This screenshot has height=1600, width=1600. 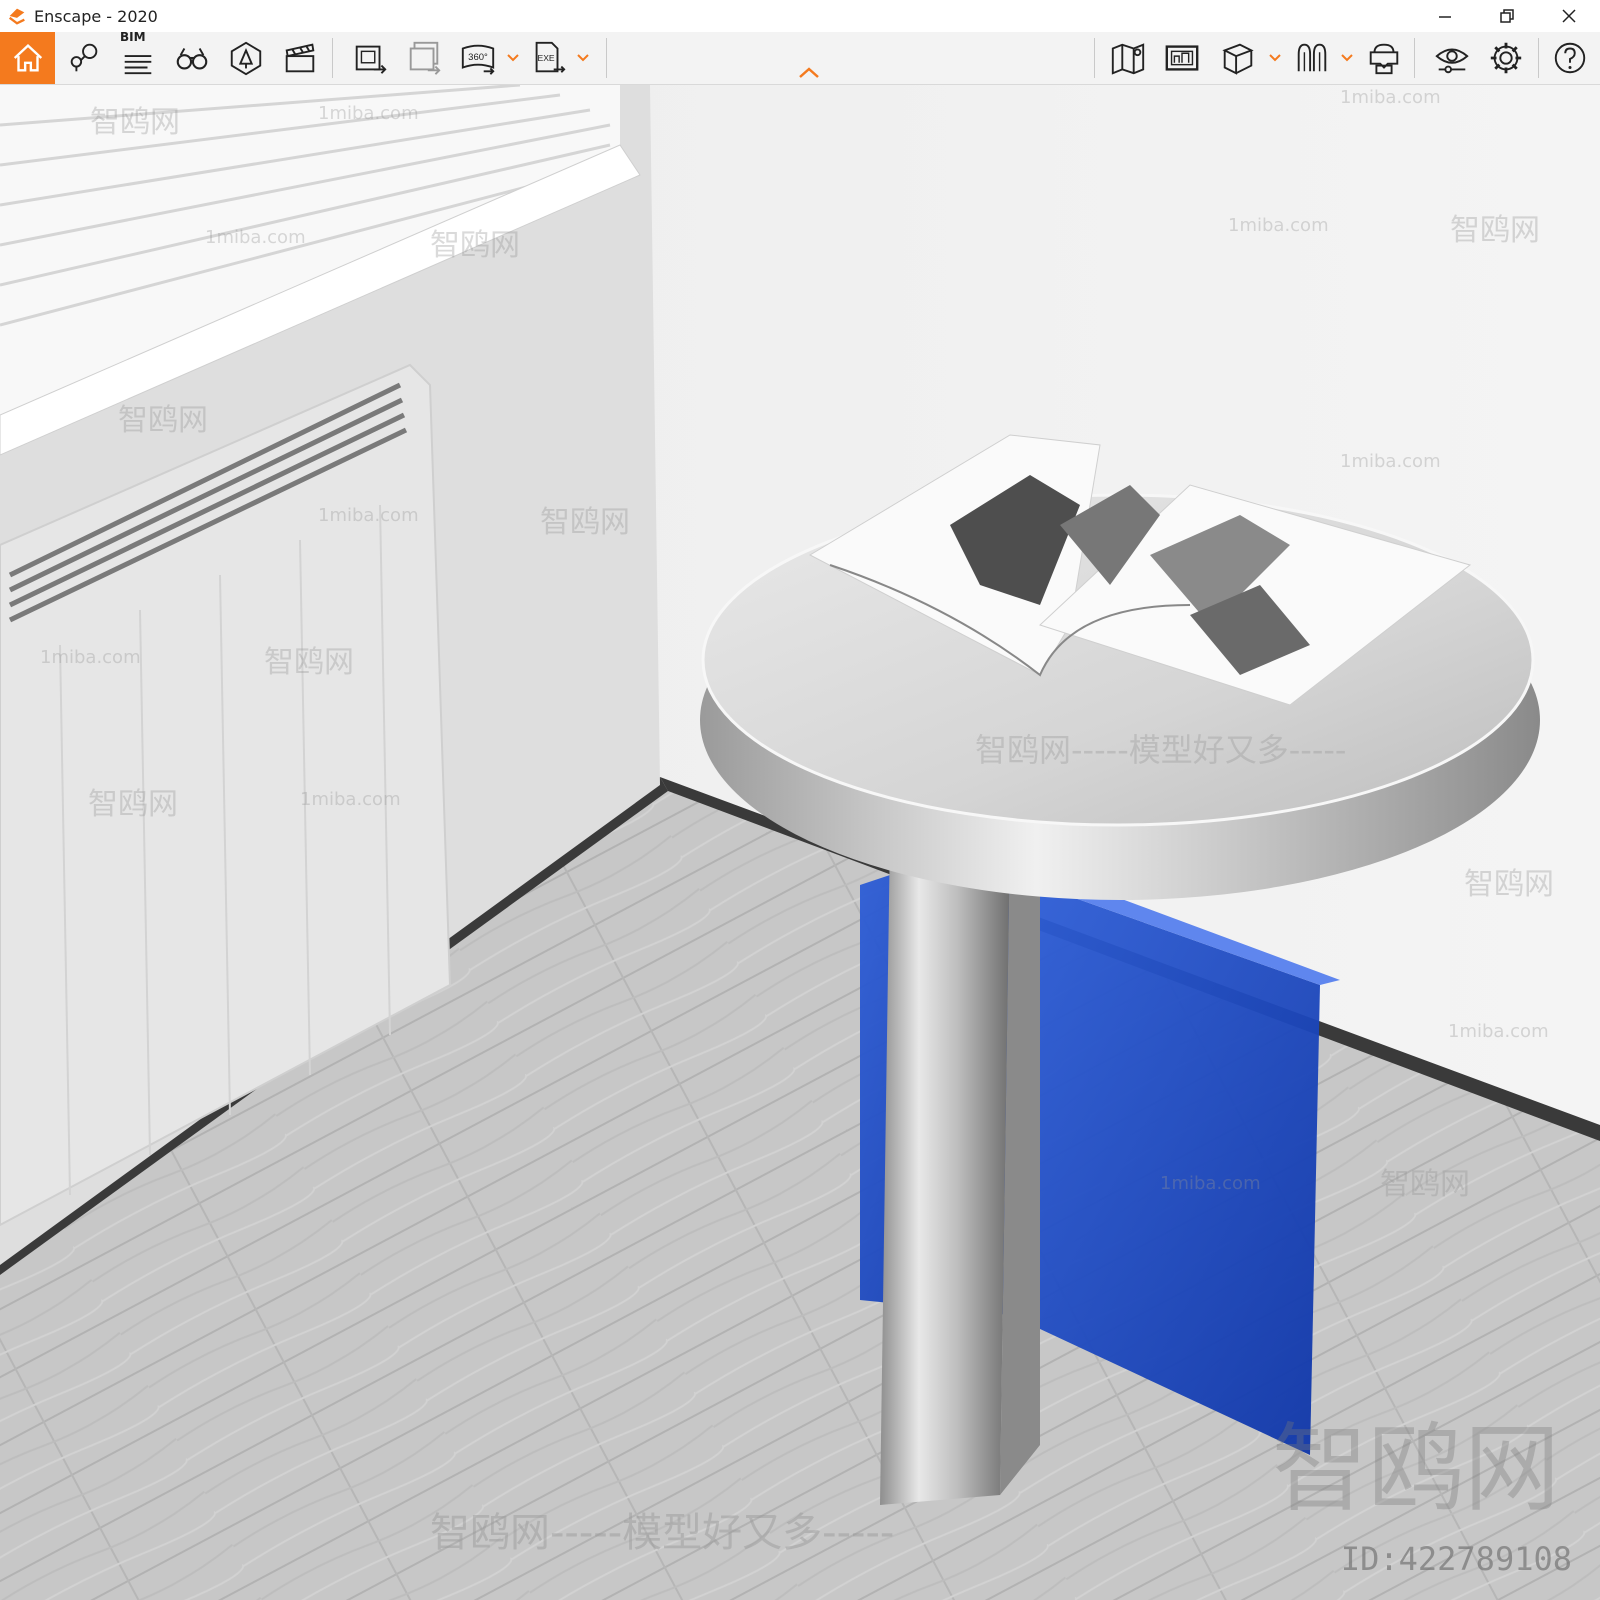 I want to click on location-pins-icon, so click(x=84, y=57).